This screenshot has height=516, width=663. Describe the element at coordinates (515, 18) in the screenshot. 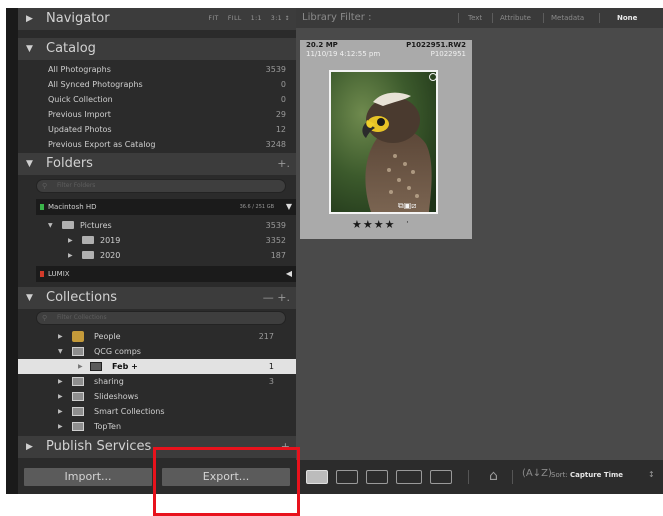

I see `filter-attribute-tab: Attribute` at that location.